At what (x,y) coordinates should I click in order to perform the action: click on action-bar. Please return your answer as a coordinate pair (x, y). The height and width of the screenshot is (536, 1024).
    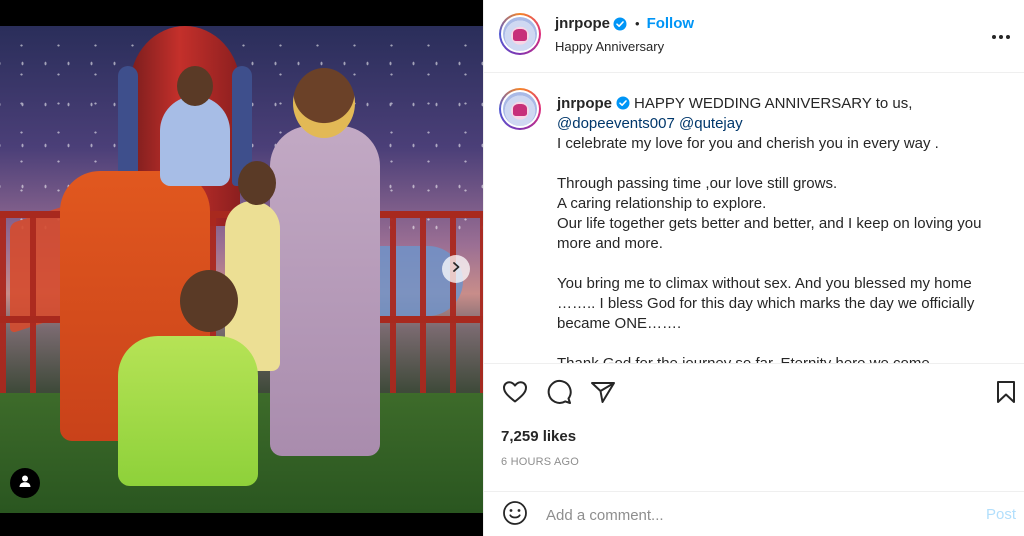
    Looking at the image, I should click on (754, 393).